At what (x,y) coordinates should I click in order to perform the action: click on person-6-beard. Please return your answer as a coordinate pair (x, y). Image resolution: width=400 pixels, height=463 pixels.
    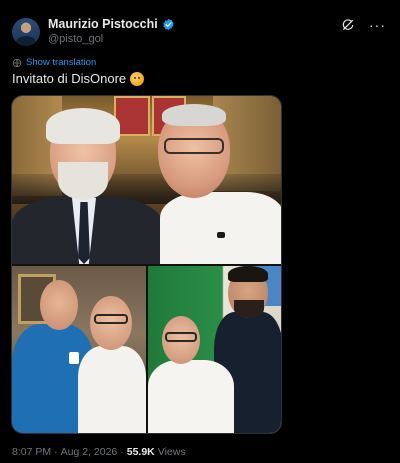
    Looking at the image, I should click on (249, 309).